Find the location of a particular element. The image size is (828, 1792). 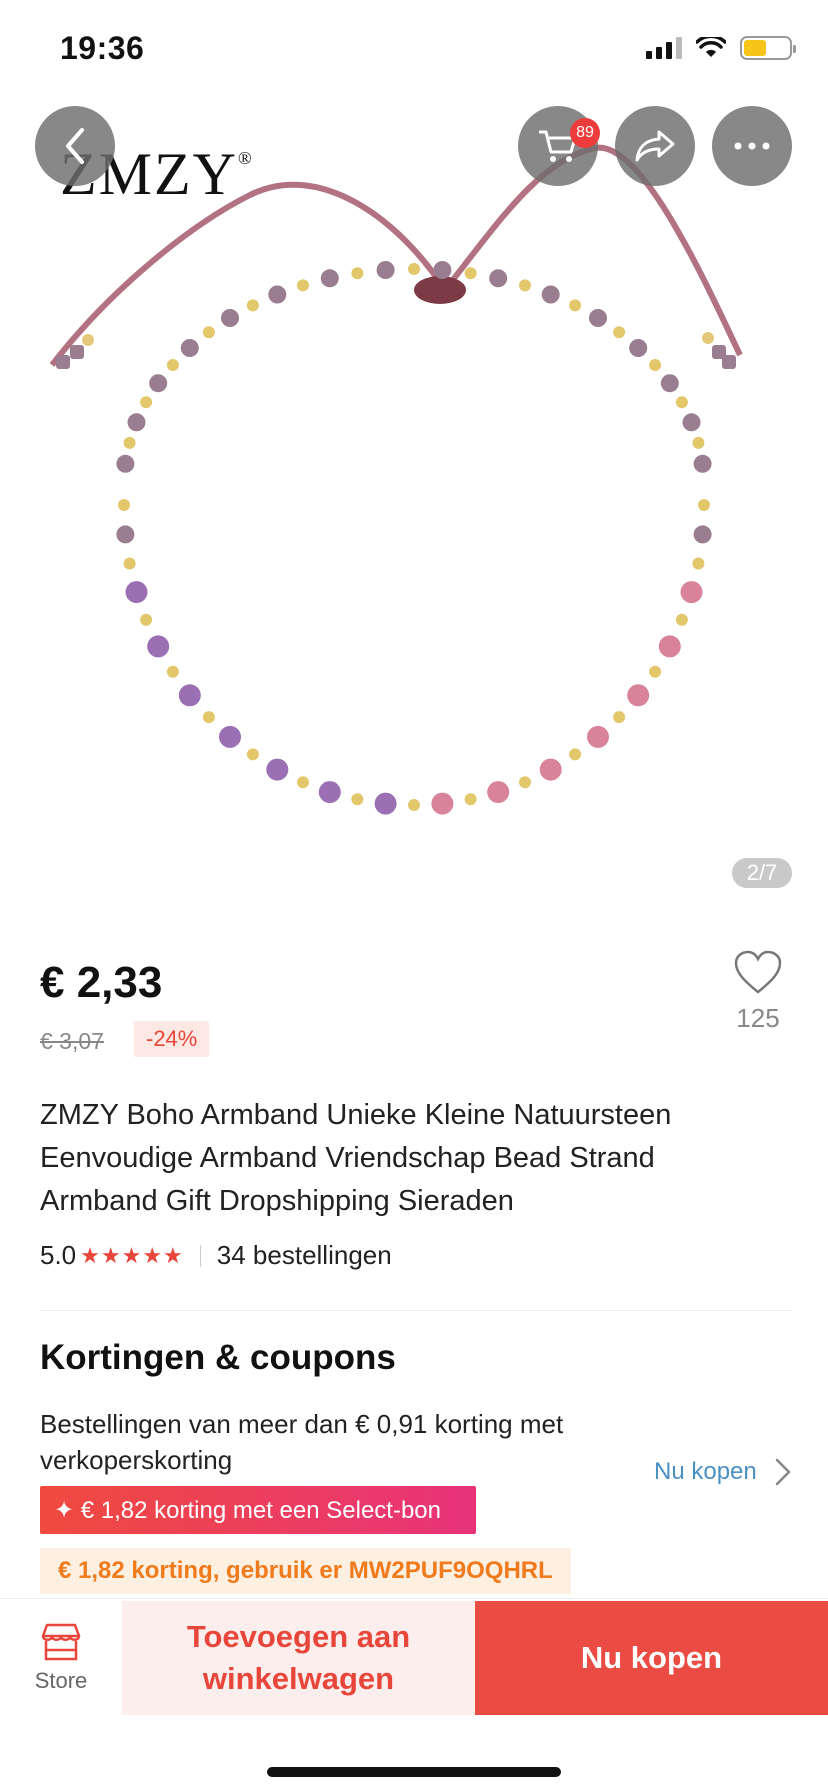

cart-count-badge: 89 is located at coordinates (585, 133).